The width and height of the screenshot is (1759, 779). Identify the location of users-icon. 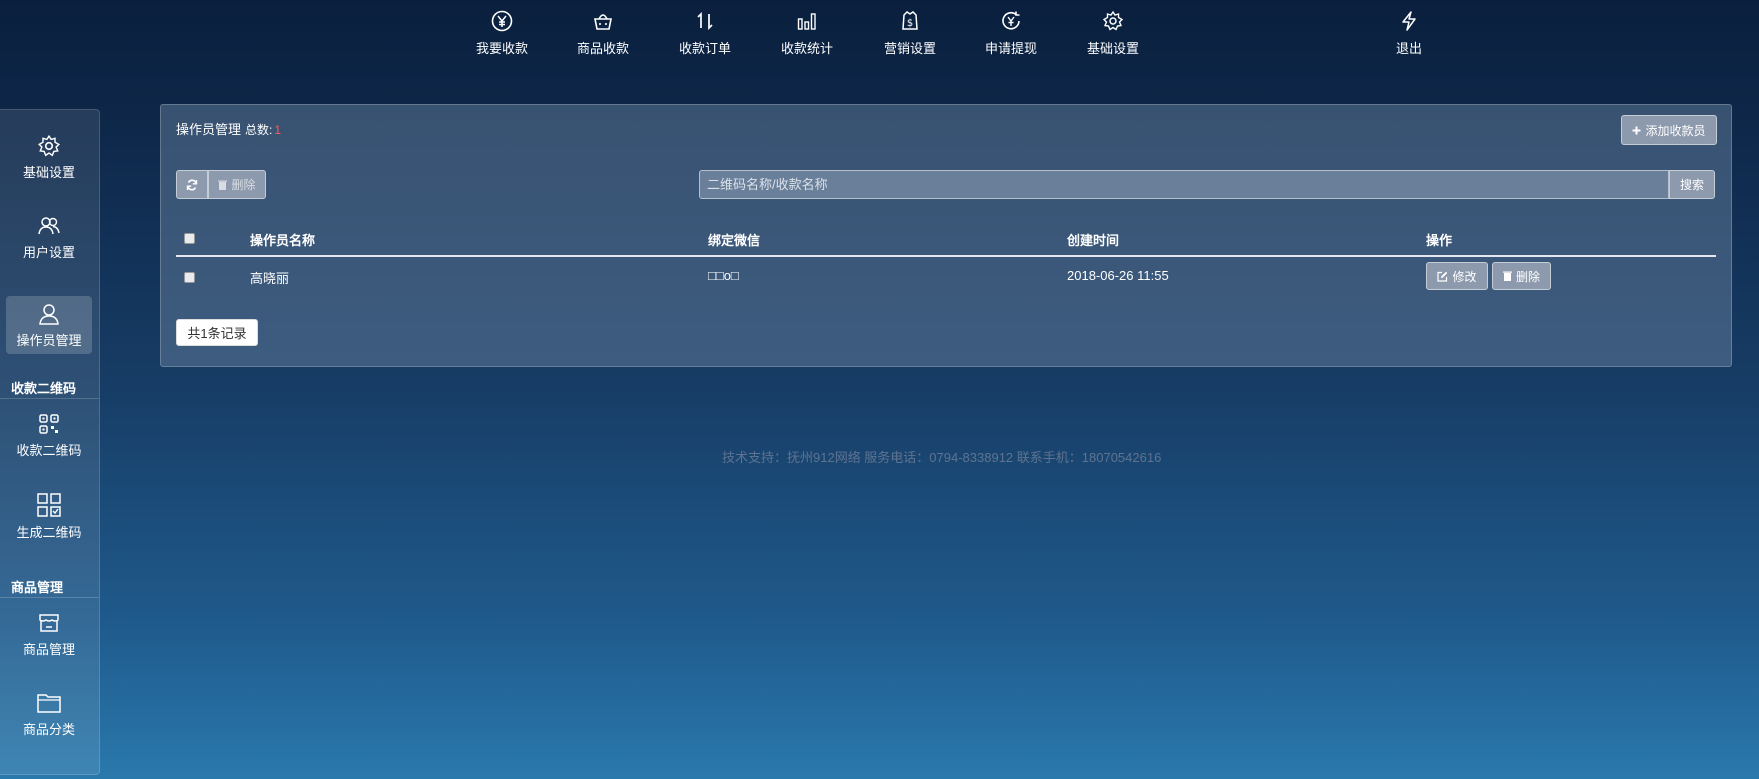
(49, 226).